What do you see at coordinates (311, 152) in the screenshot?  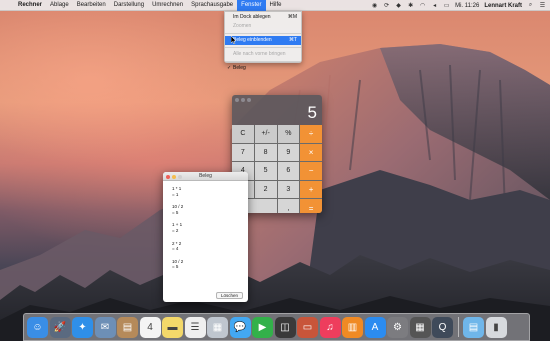 I see `key-multiply: ×` at bounding box center [311, 152].